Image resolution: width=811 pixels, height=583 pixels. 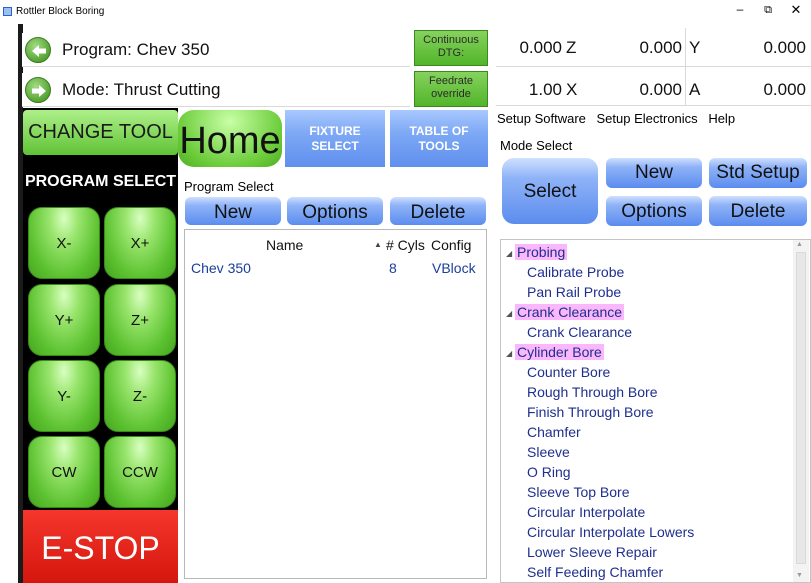 What do you see at coordinates (740, 10) in the screenshot?
I see `minimize-button: –` at bounding box center [740, 10].